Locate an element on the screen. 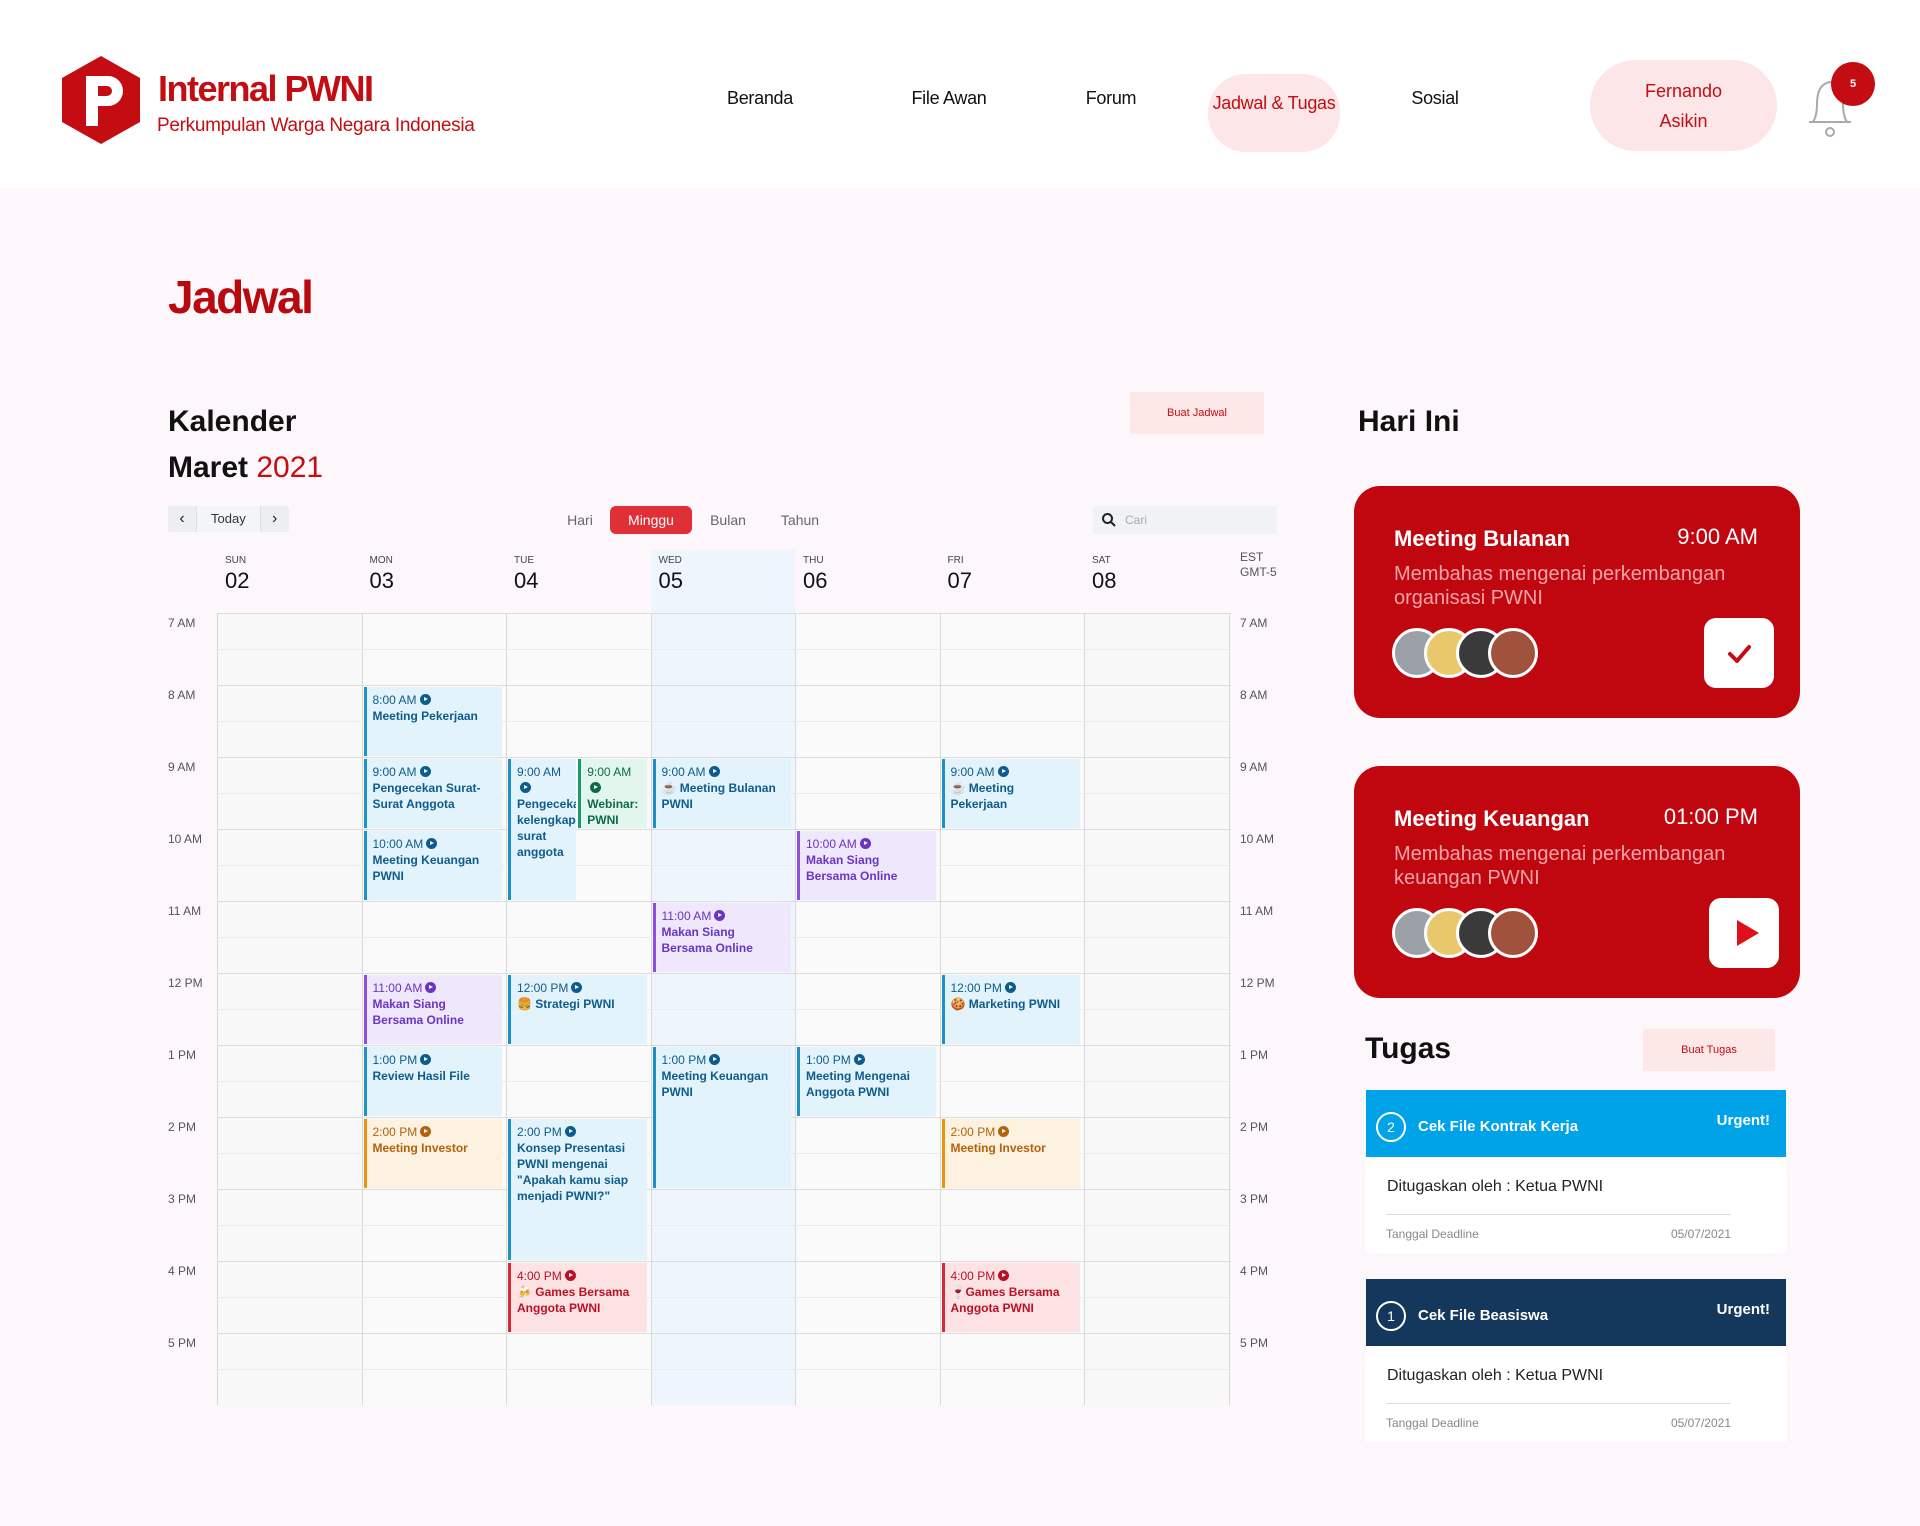  calendar-event: 10:00 AM Makan Siang Bersama Online is located at coordinates (866, 865).